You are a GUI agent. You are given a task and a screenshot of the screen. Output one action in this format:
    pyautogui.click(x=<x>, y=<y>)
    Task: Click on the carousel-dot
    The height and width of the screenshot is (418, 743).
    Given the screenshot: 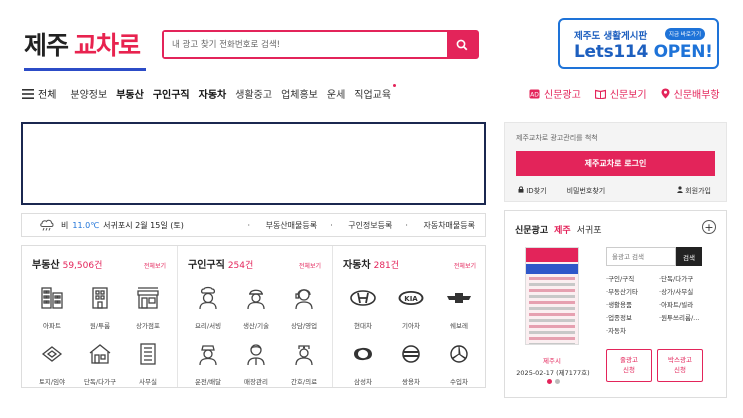 What is the action you would take?
    pyautogui.click(x=557, y=381)
    